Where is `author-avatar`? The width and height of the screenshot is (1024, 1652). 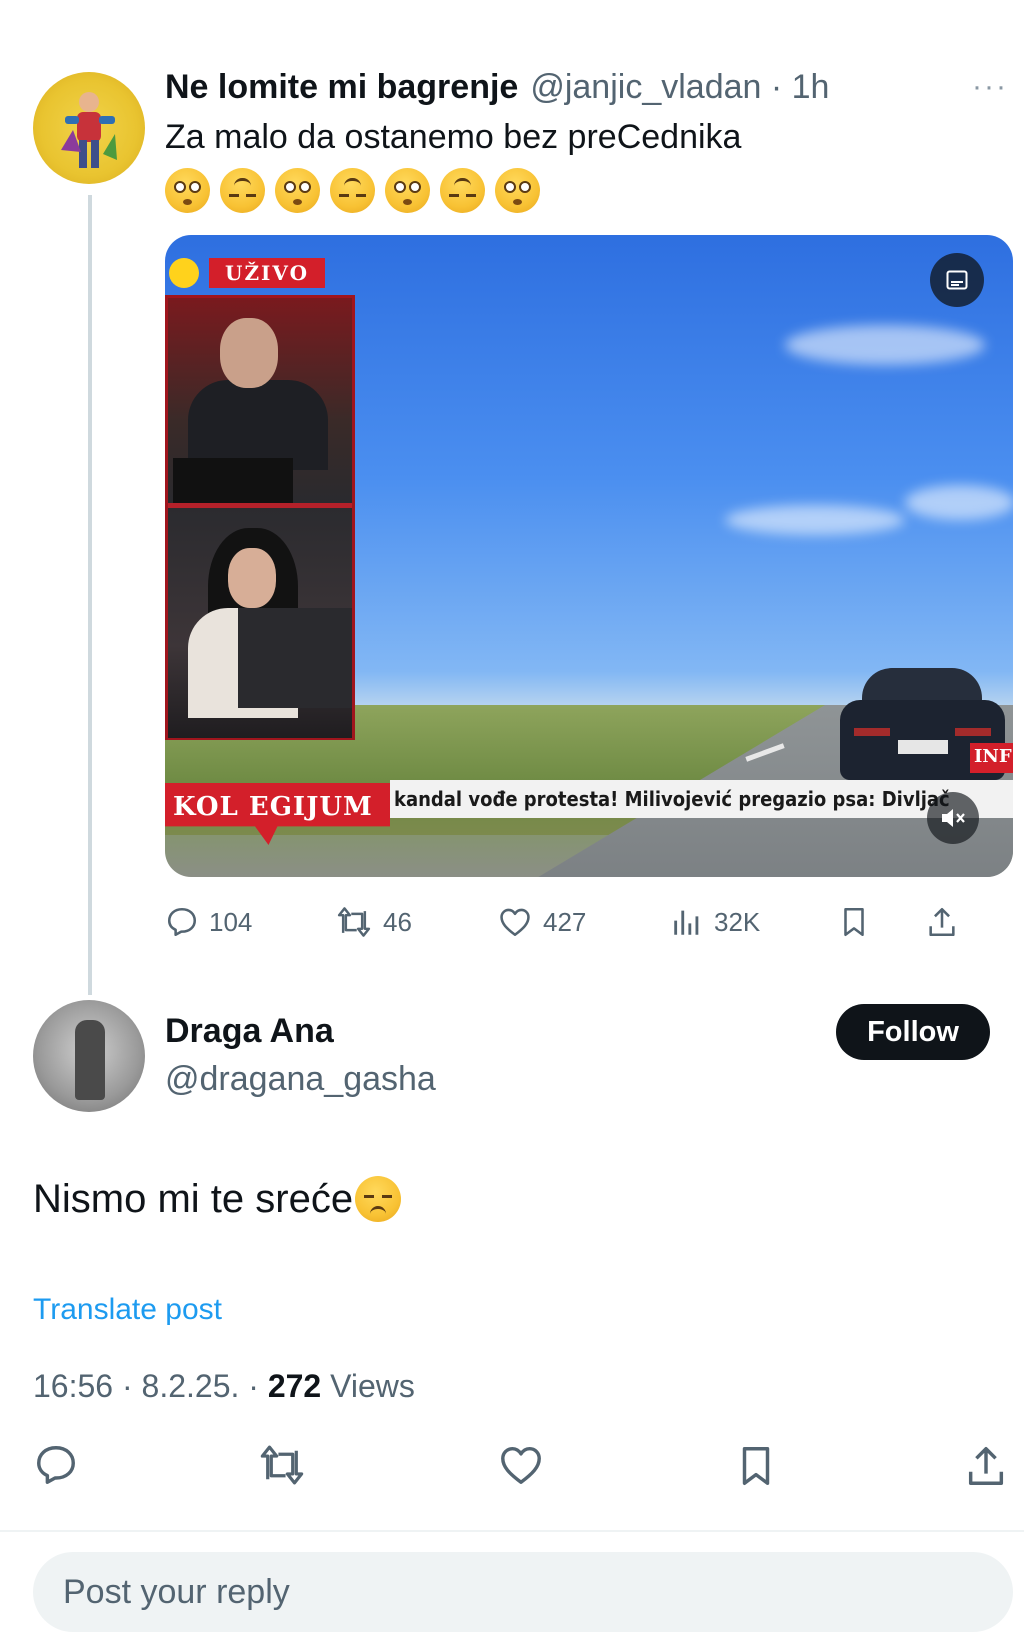
author-avatar is located at coordinates (89, 128).